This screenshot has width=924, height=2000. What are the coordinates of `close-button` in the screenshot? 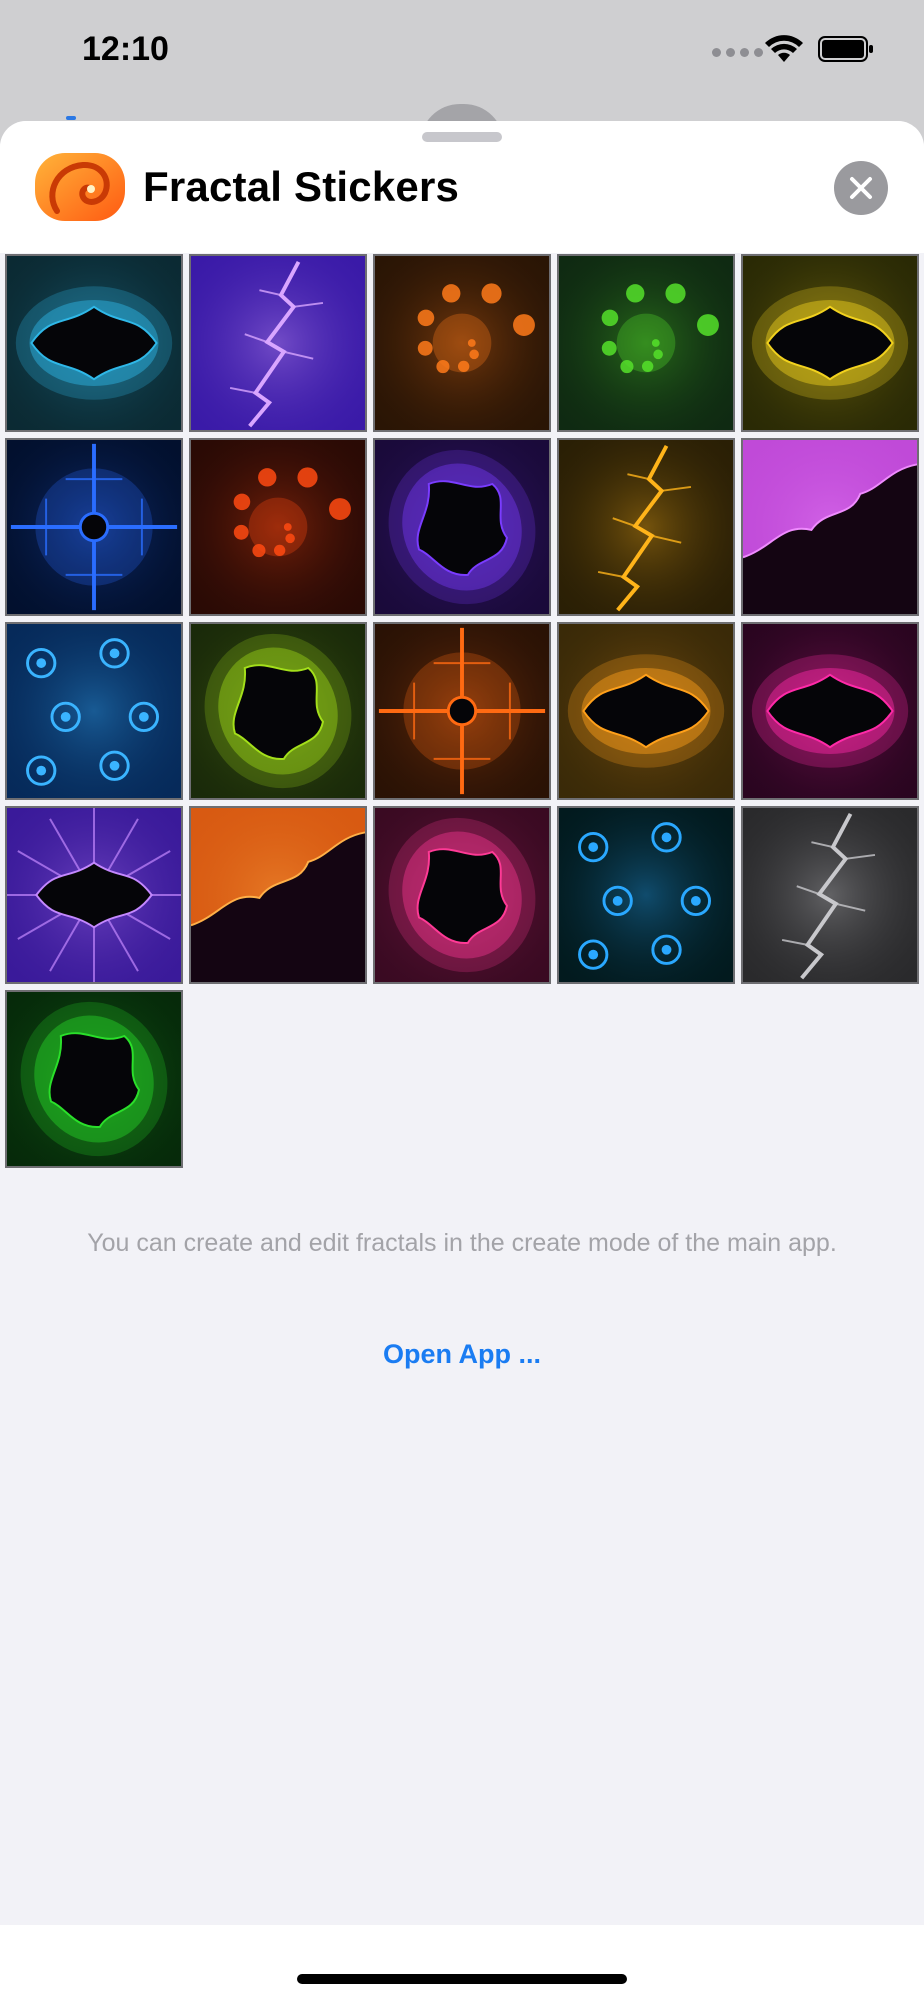 It's located at (861, 188).